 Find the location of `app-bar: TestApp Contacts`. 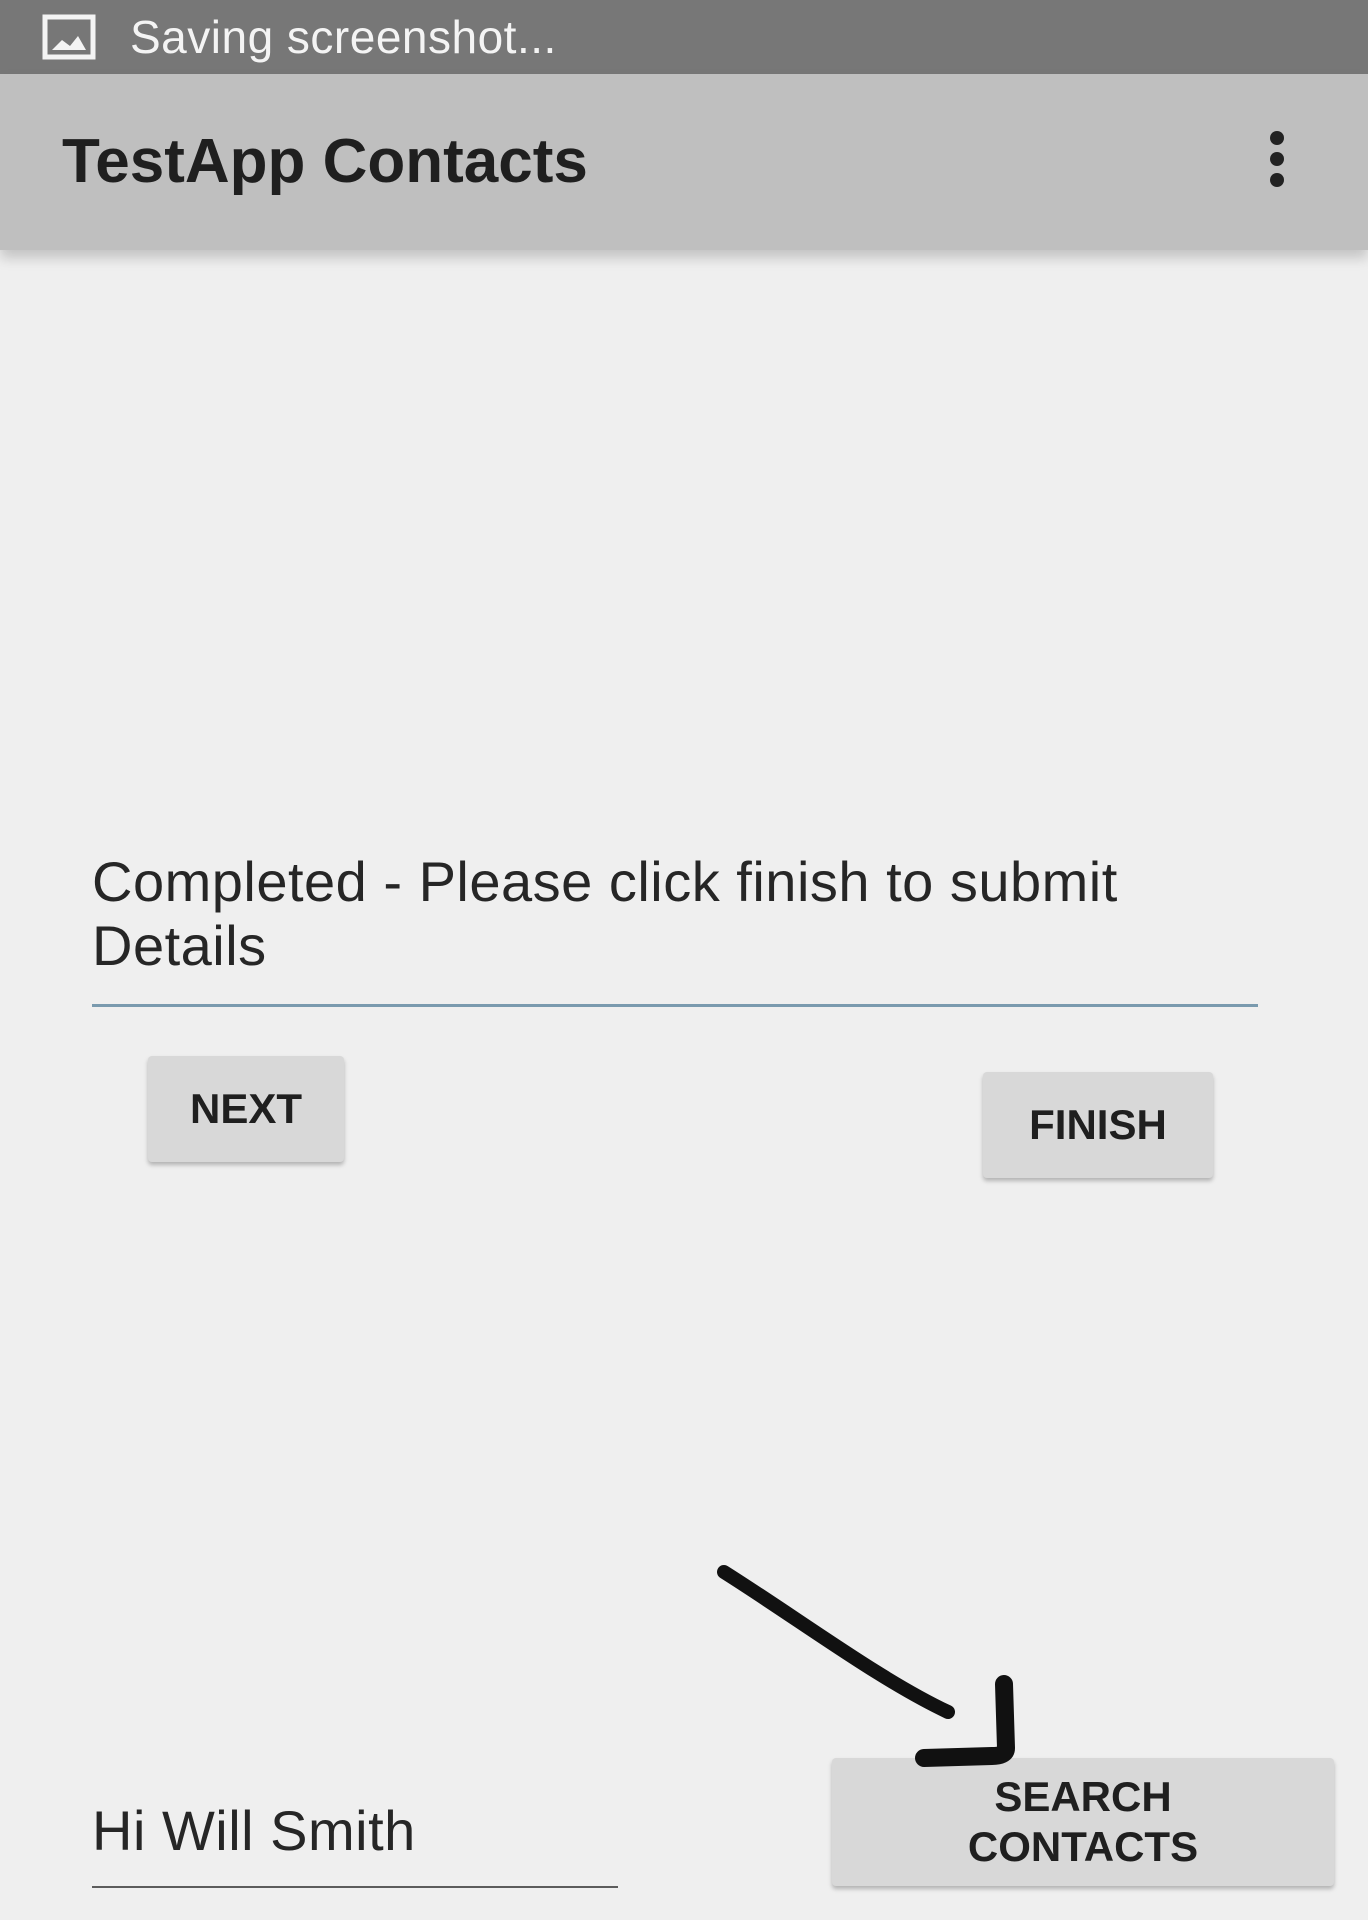

app-bar: TestApp Contacts is located at coordinates (684, 162).